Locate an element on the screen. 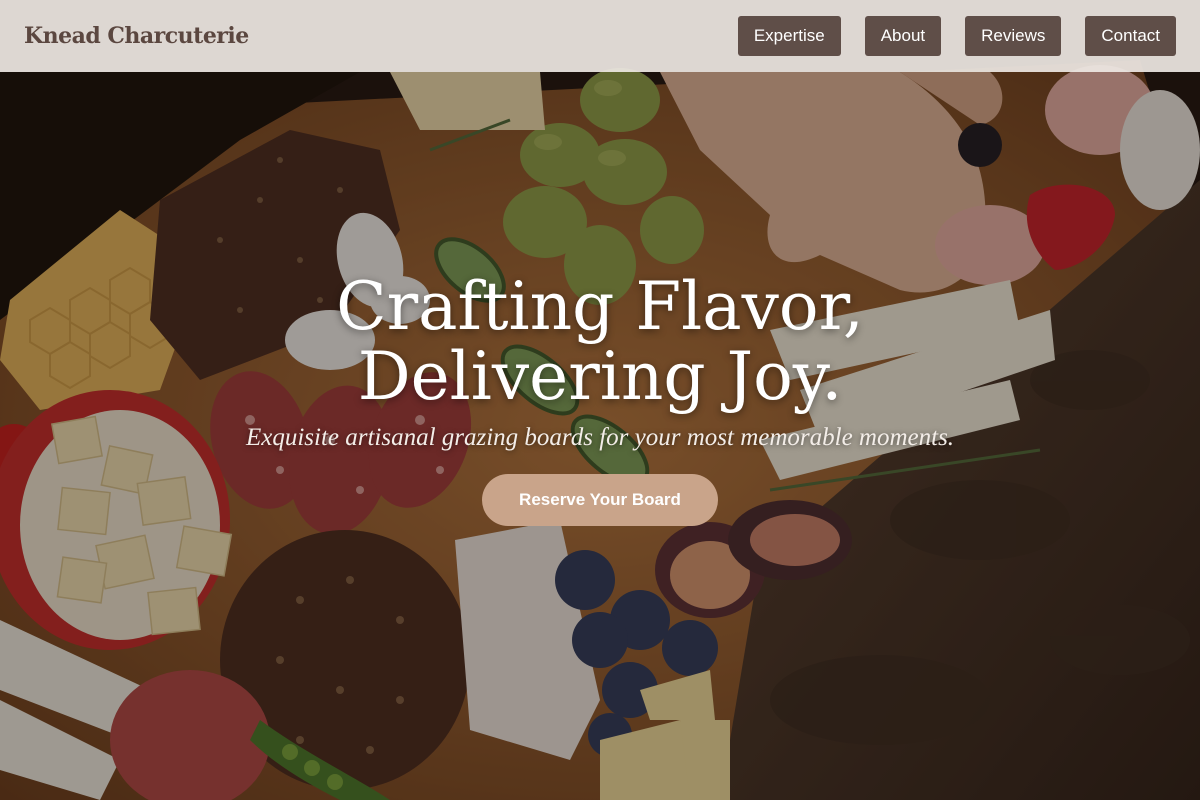 The width and height of the screenshot is (1200, 800). nav-reviews-button: Reviews is located at coordinates (1013, 36).